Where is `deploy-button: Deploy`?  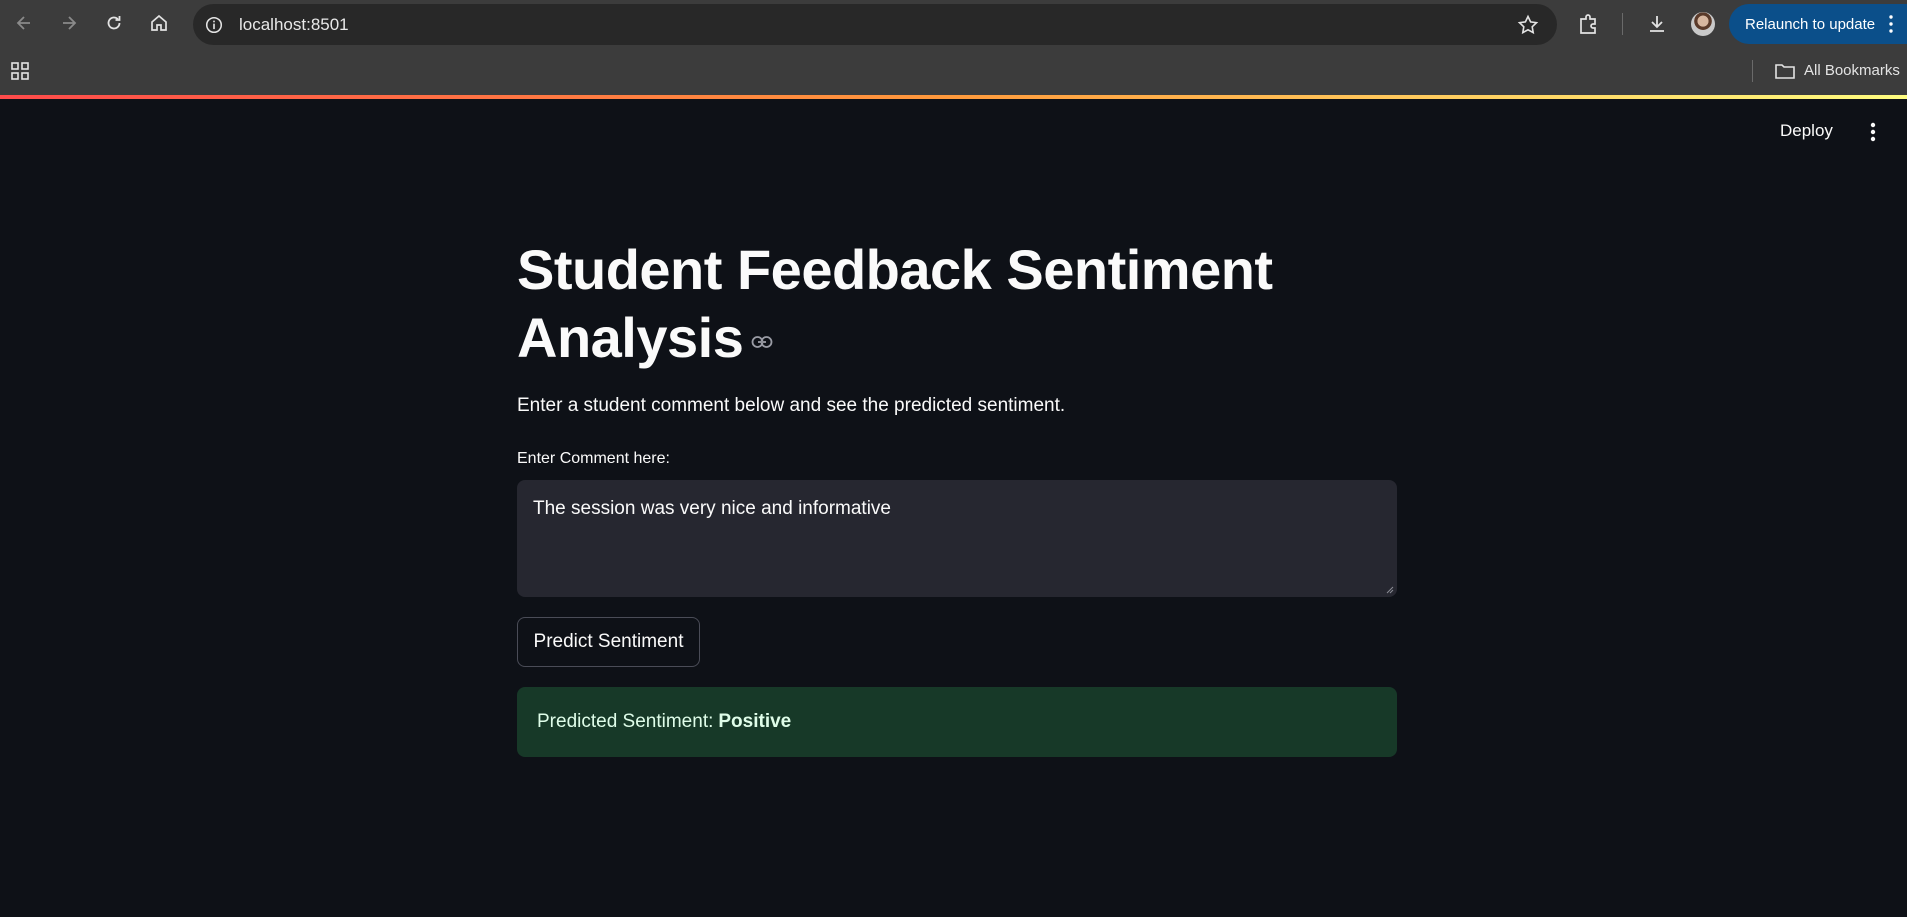
deploy-button: Deploy is located at coordinates (1806, 131).